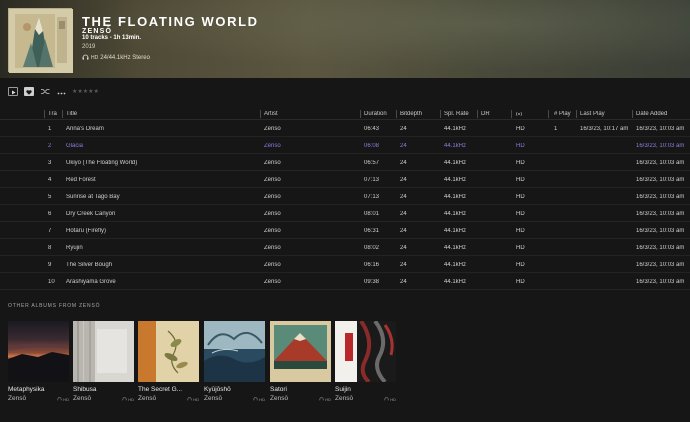 The height and width of the screenshot is (422, 690). I want to click on track-title: Glacia, so click(74, 146).